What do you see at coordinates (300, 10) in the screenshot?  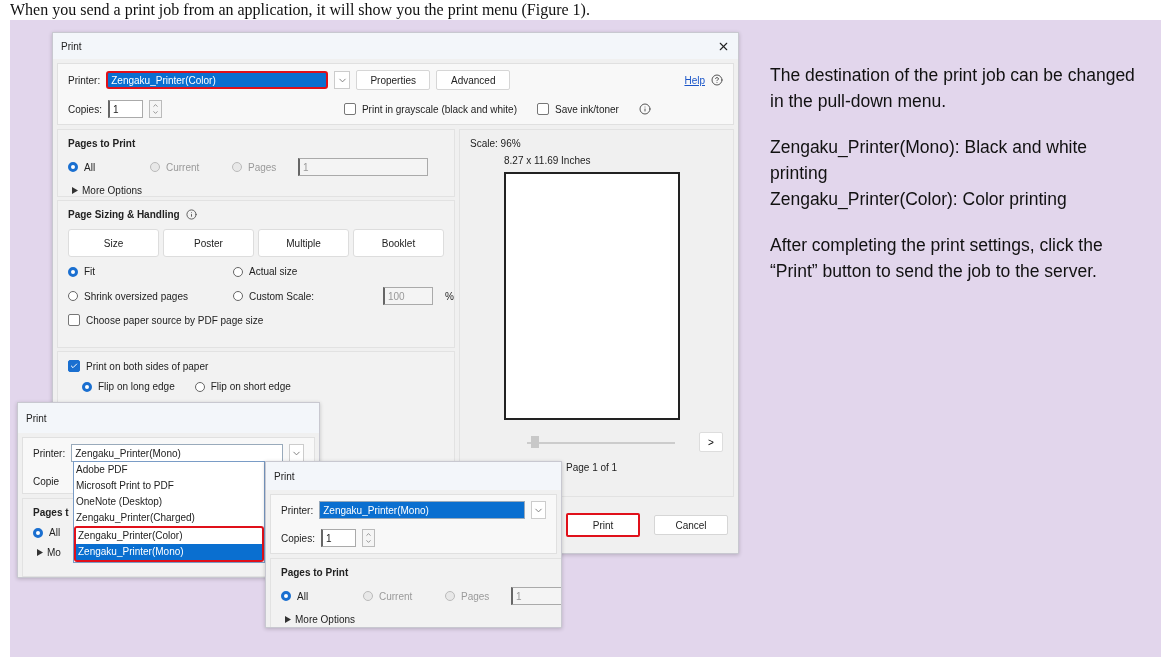 I see `caption-text: When you send a print job from an application, it will show you the print menu (Figure 1).` at bounding box center [300, 10].